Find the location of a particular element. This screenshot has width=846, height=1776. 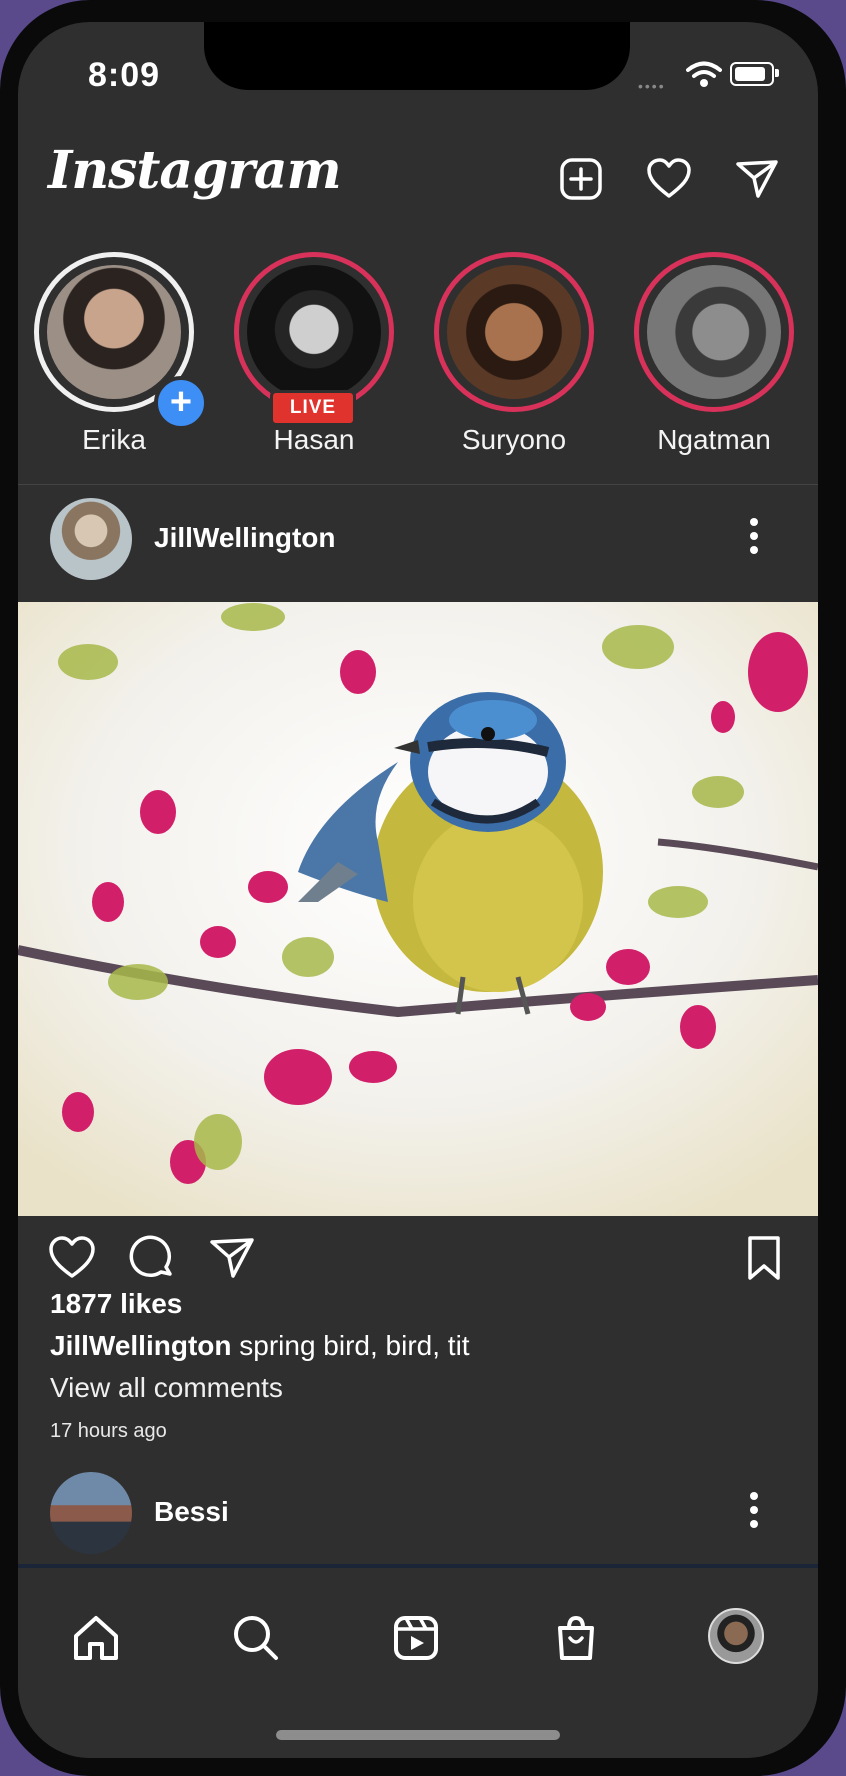

add-post-icon is located at coordinates (581, 179).